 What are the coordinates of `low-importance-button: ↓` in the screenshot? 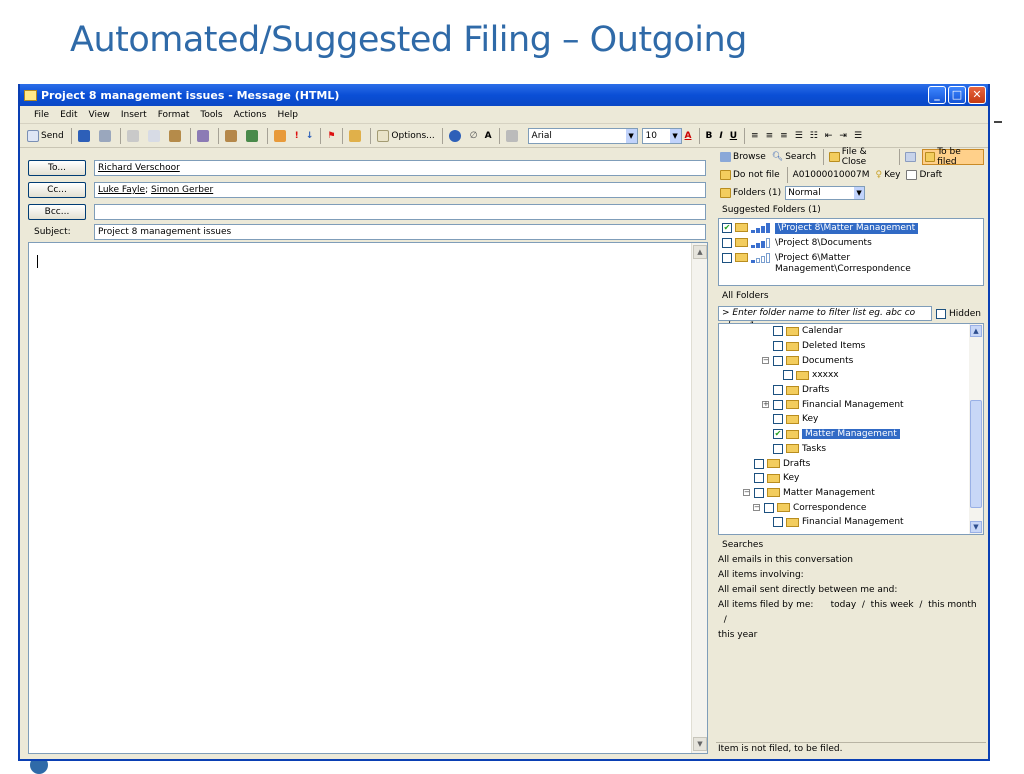 It's located at (310, 136).